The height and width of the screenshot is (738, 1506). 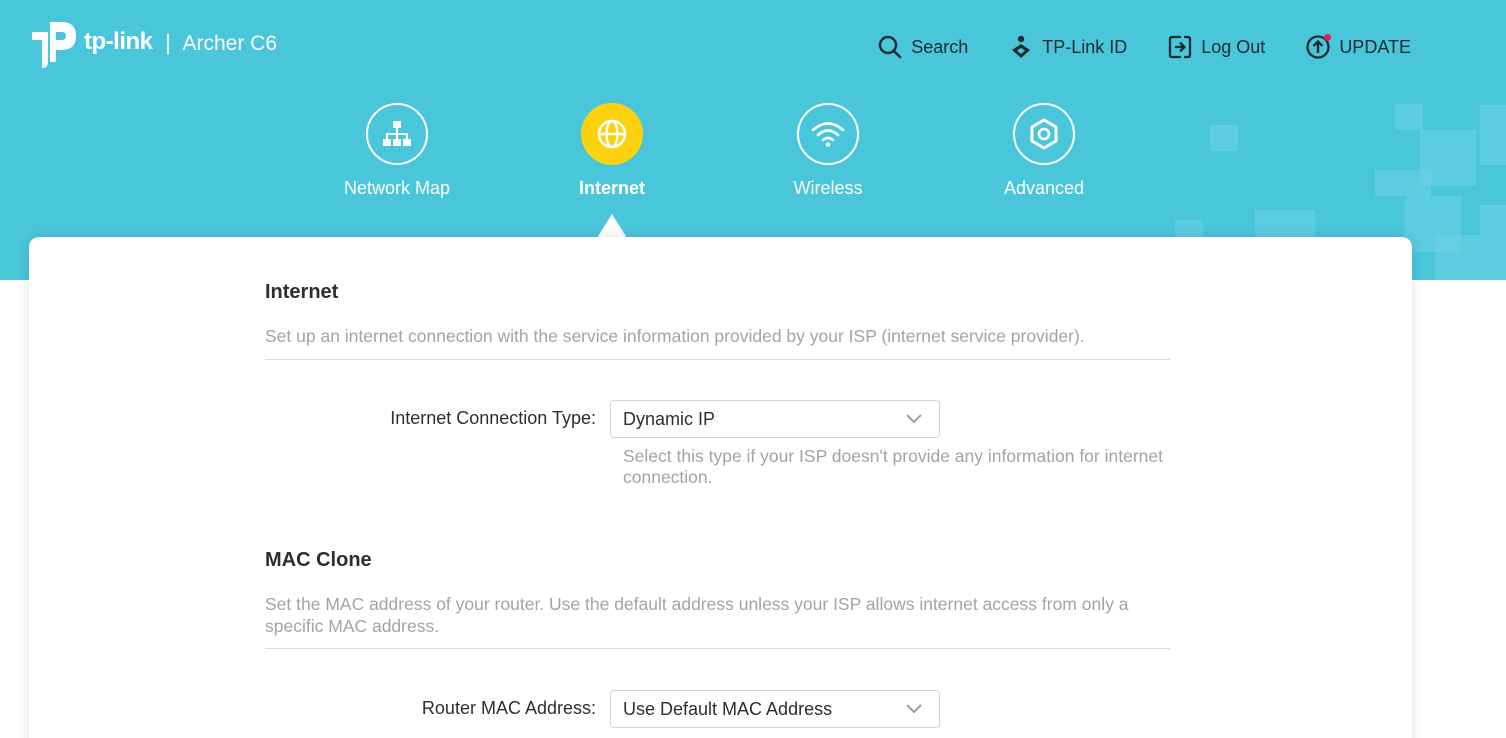 I want to click on connection-type-label: Internet Connection Type:, so click(x=493, y=418).